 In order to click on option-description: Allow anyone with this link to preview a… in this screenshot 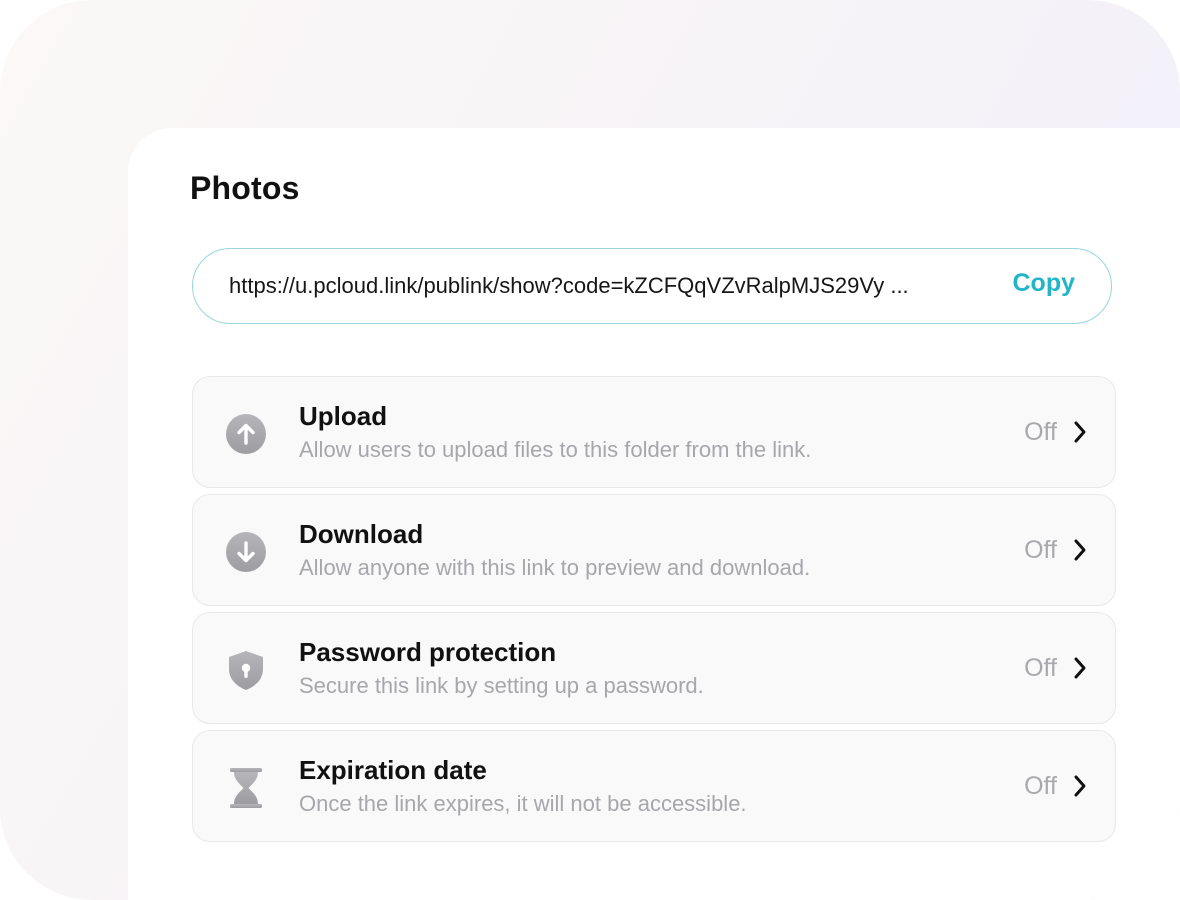, I will do `click(555, 567)`.